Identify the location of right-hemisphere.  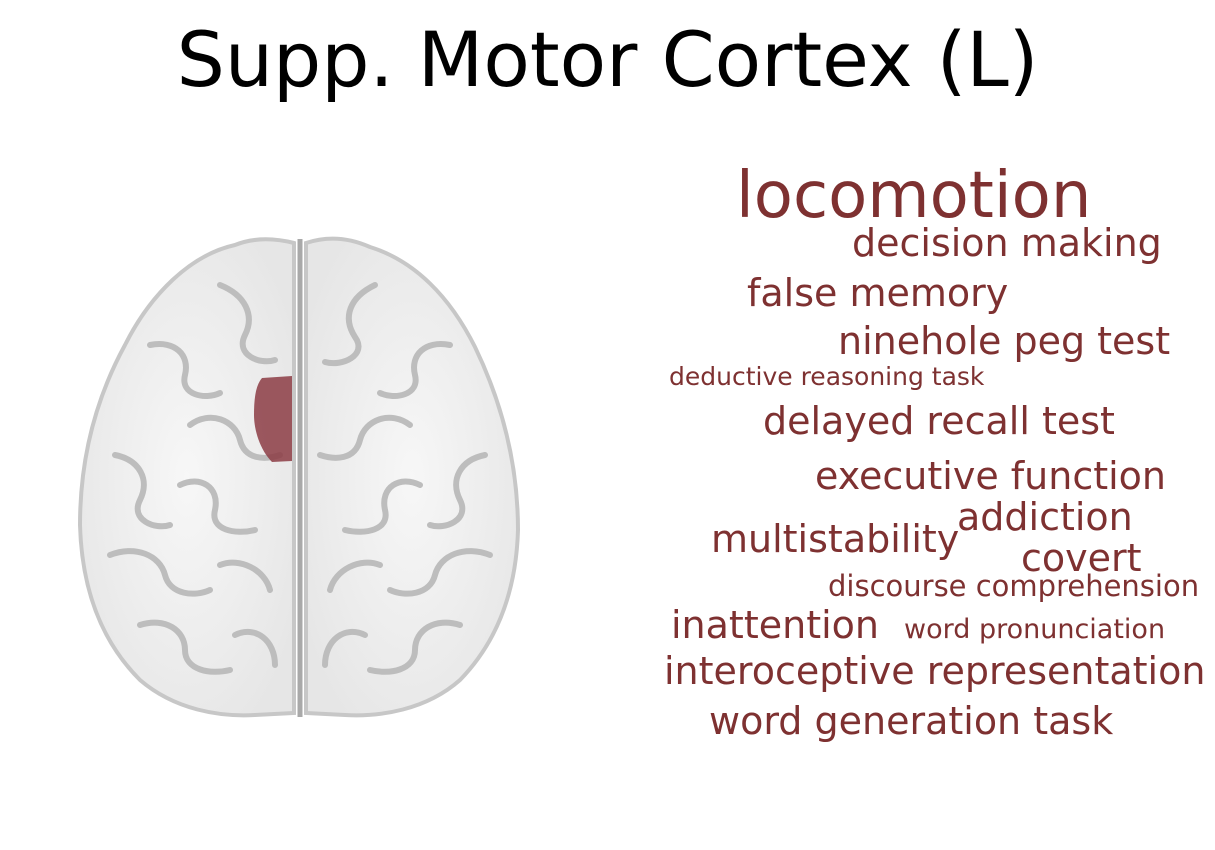
(412, 477).